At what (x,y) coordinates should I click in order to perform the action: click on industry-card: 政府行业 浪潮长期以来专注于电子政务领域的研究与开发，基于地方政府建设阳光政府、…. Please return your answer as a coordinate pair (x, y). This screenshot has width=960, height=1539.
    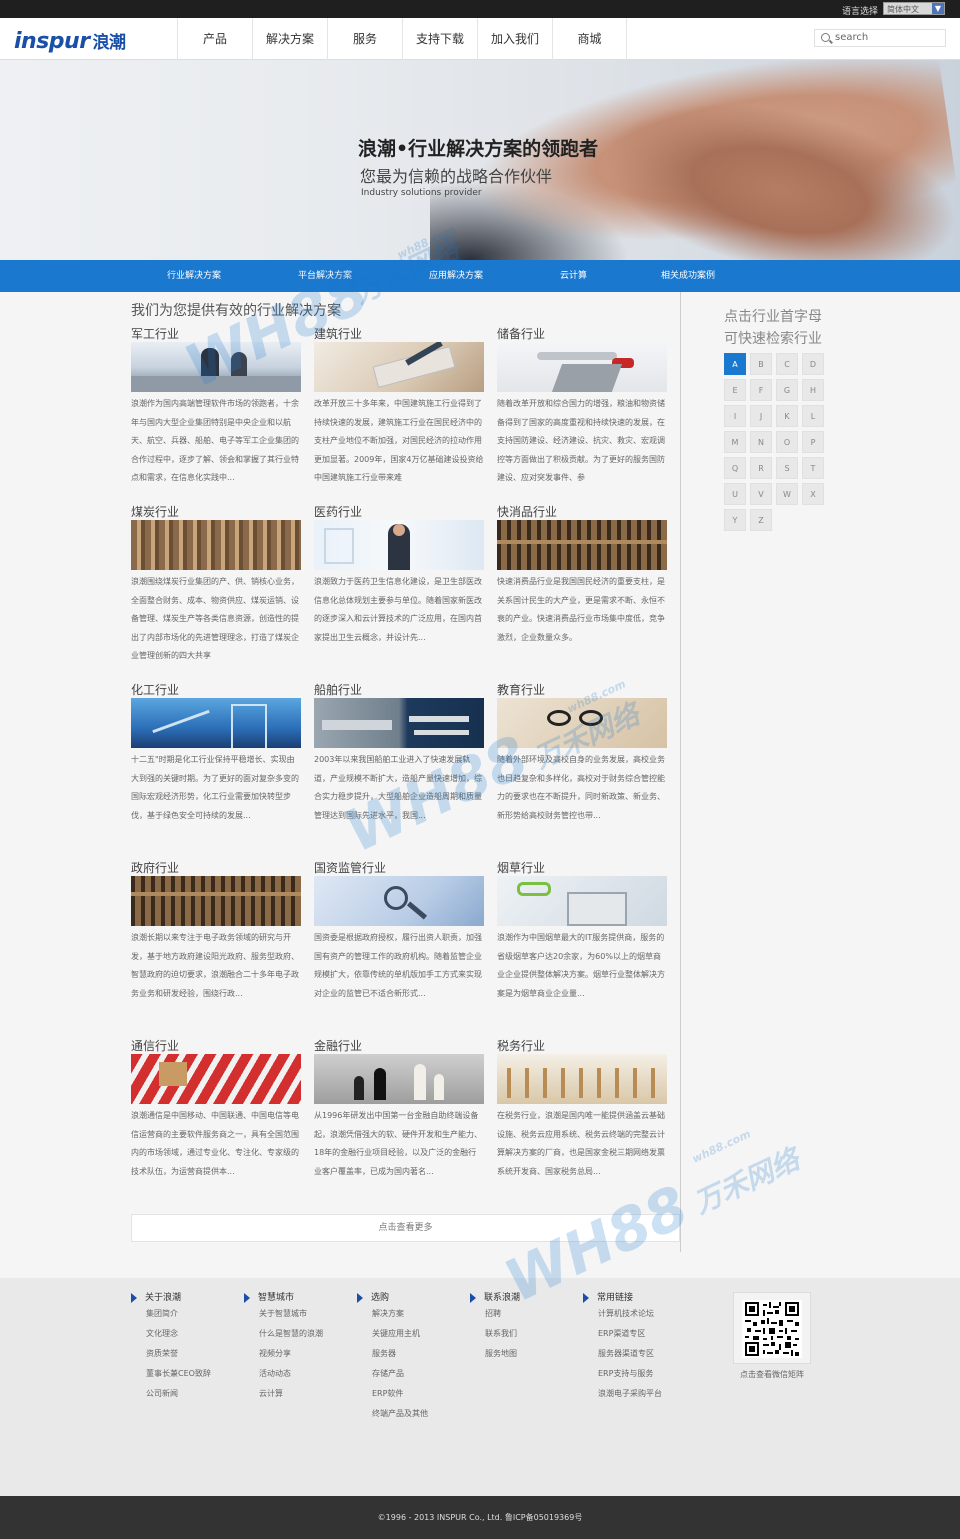
    Looking at the image, I should click on (216, 940).